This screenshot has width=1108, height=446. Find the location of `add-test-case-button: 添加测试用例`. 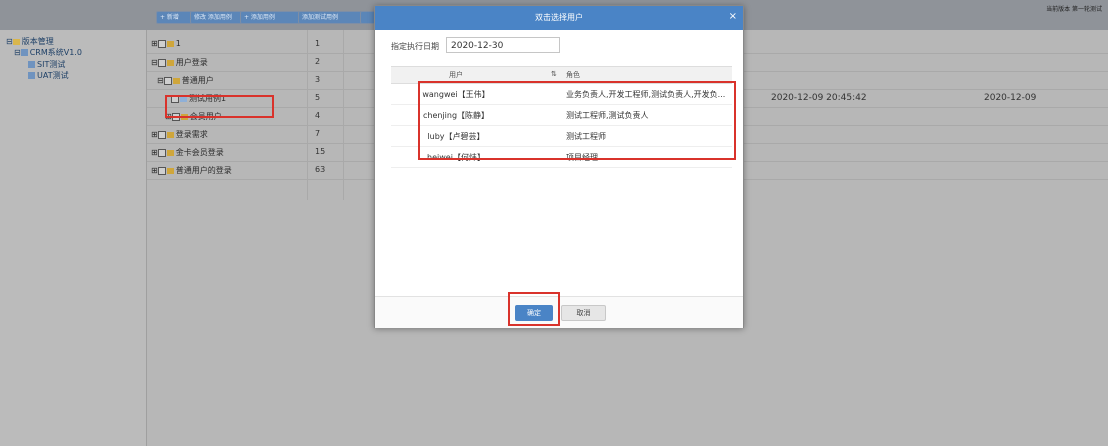

add-test-case-button: 添加测试用例 is located at coordinates (330, 17).